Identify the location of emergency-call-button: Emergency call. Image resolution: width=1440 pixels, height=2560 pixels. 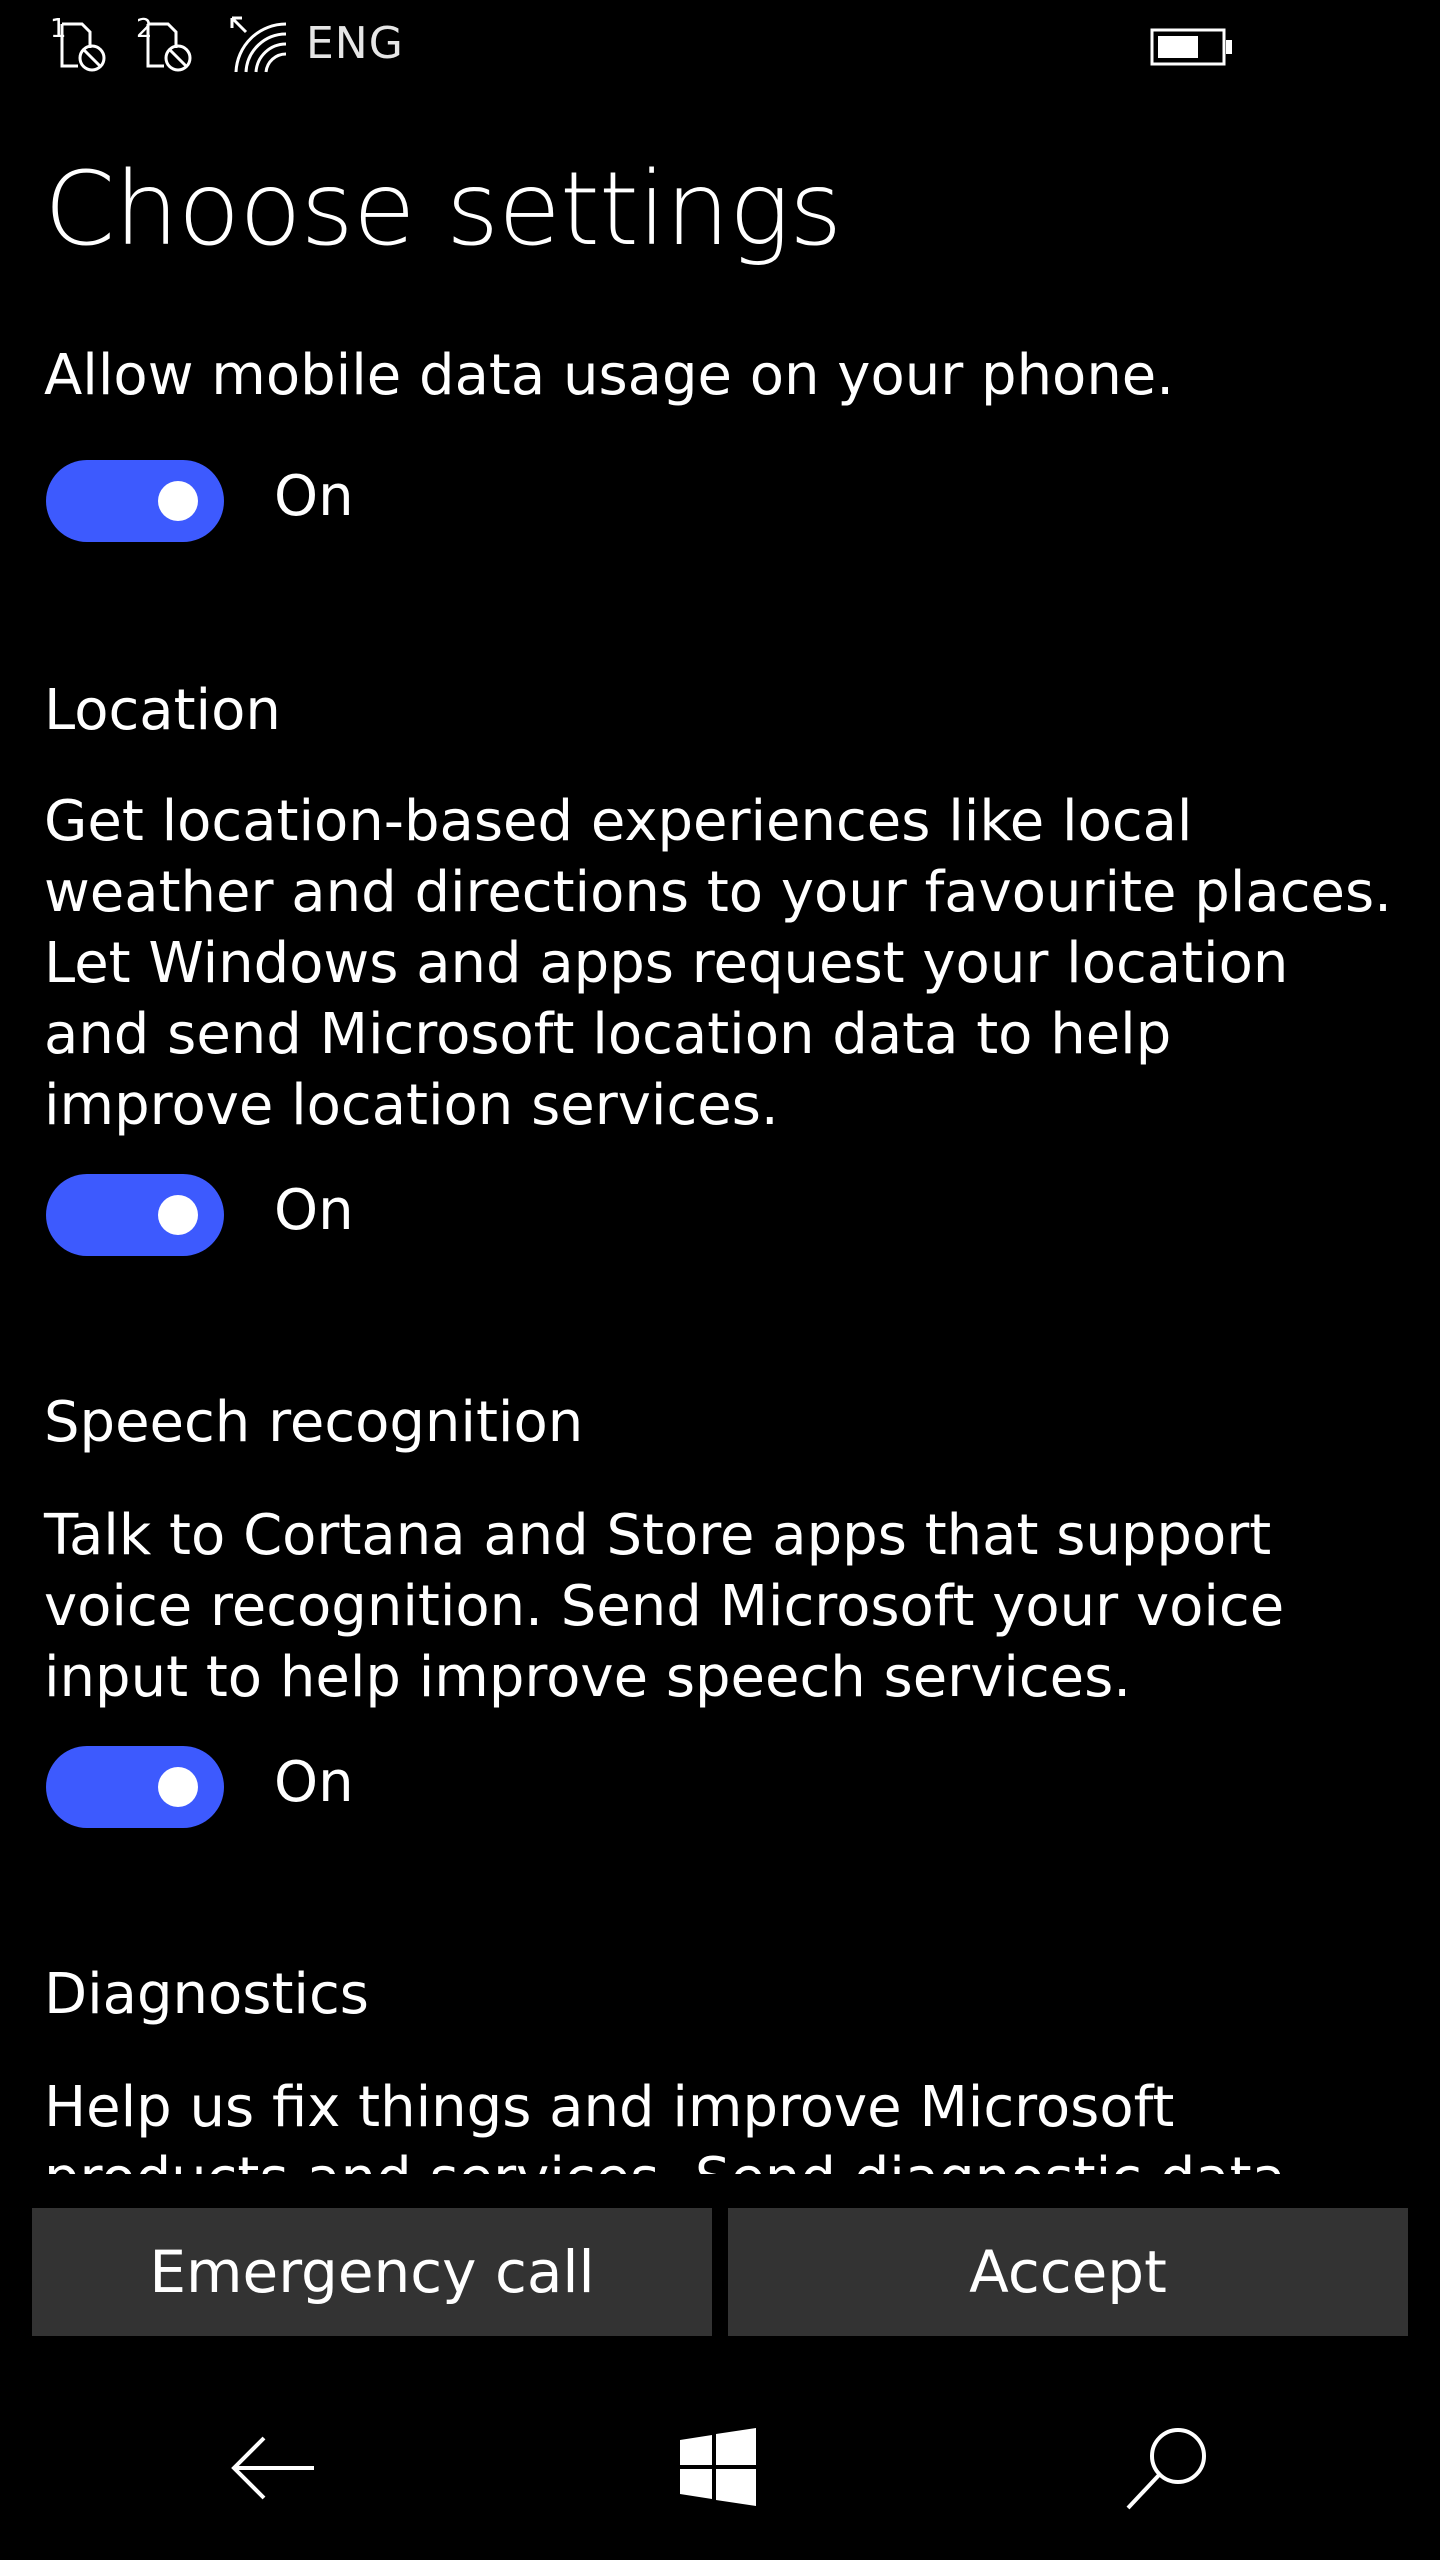
(372, 2272).